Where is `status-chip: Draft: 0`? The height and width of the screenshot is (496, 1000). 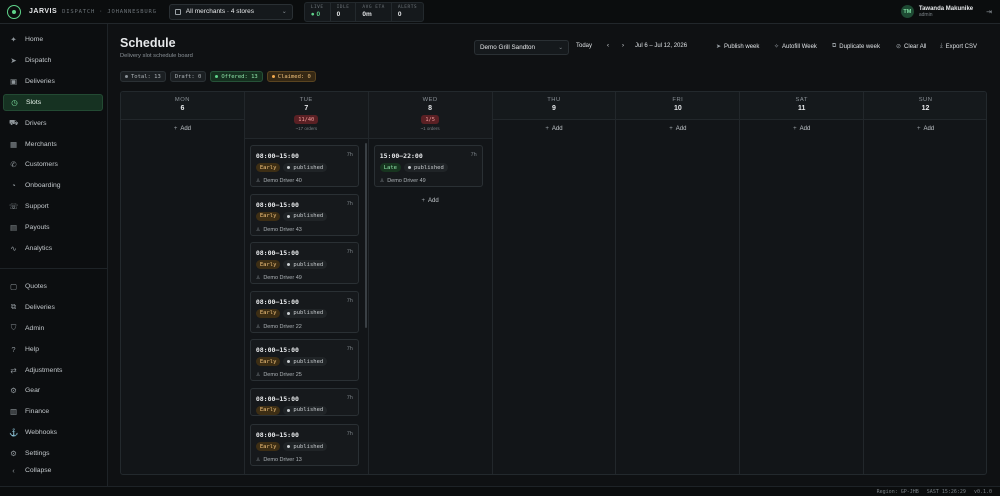
status-chip: Draft: 0 is located at coordinates (188, 76).